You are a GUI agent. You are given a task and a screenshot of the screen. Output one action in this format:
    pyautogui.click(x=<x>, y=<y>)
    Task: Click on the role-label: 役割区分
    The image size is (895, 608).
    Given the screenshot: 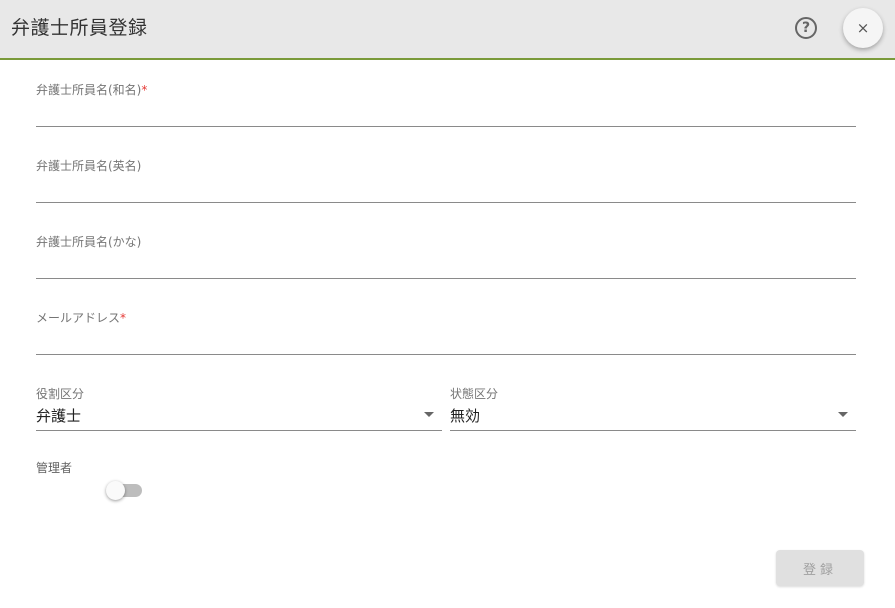 What is the action you would take?
    pyautogui.click(x=60, y=394)
    